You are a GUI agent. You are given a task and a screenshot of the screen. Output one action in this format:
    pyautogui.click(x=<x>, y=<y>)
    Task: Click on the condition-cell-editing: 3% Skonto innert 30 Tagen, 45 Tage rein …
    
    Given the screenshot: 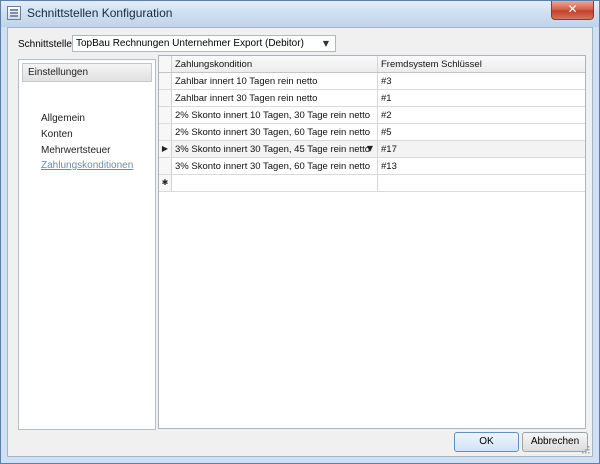 What is the action you would take?
    pyautogui.click(x=275, y=149)
    